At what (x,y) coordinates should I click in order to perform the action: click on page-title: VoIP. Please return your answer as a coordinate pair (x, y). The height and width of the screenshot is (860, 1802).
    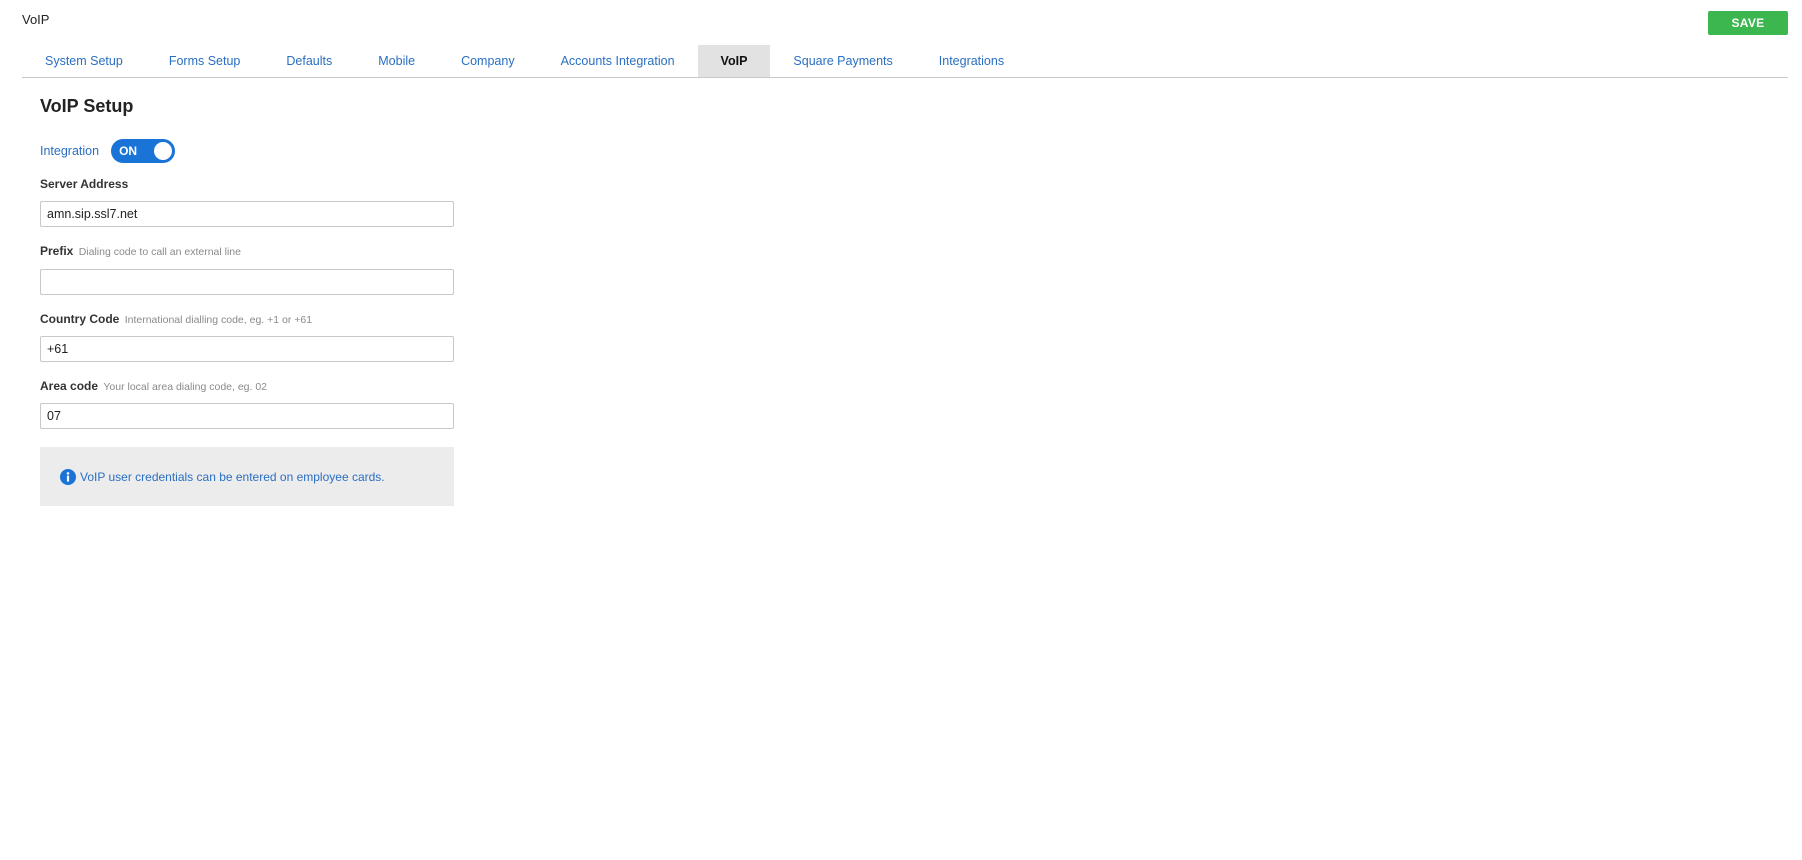
    Looking at the image, I should click on (36, 19).